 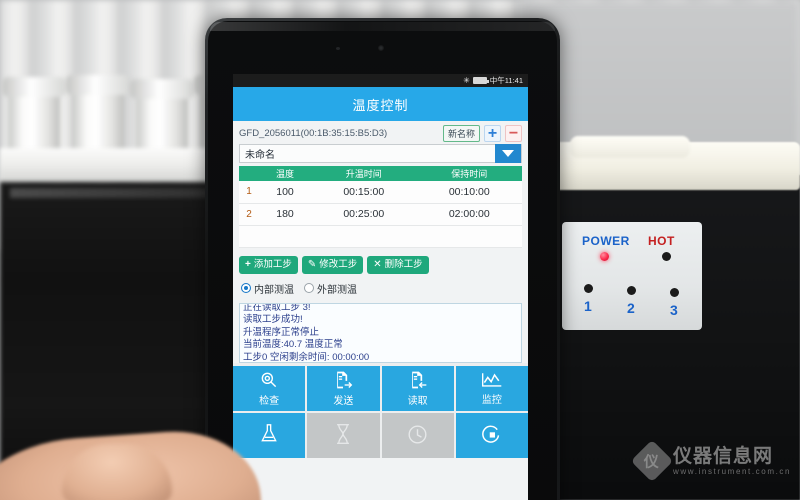 What do you see at coordinates (273, 319) in the screenshot?
I see `log-line: 读取工步成功!` at bounding box center [273, 319].